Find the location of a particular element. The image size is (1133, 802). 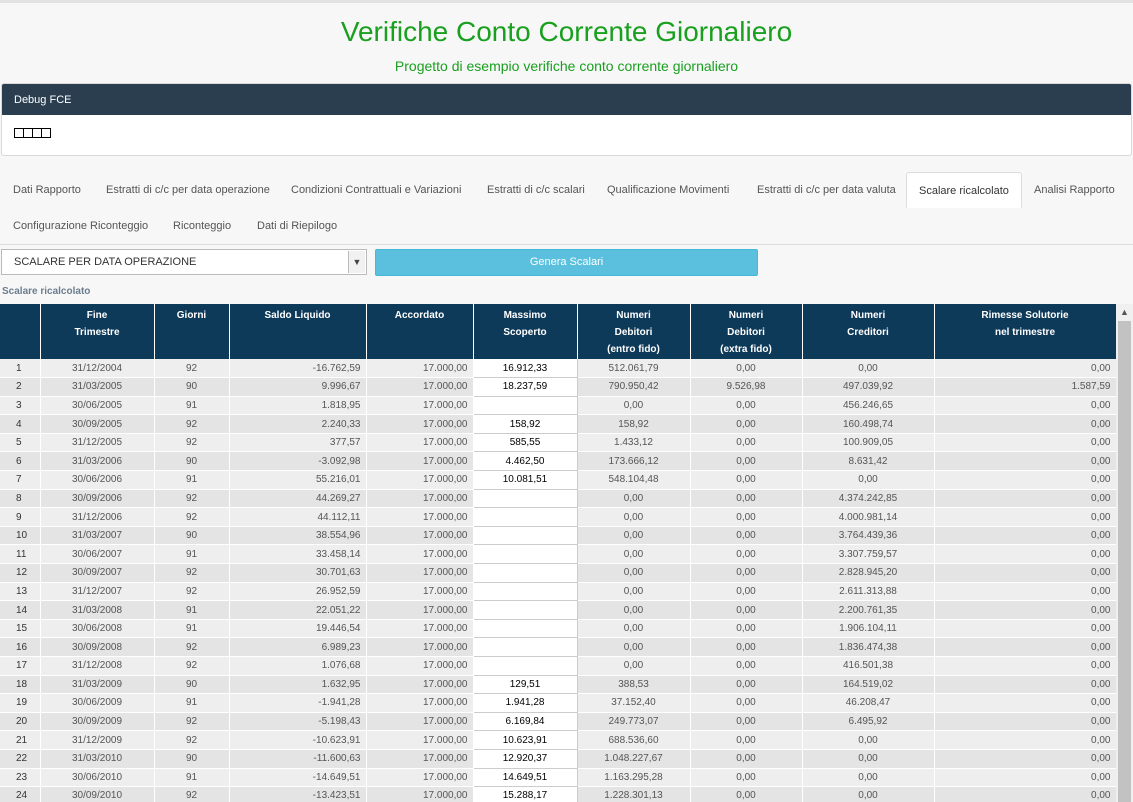

table-cell: 1.163.295,28 is located at coordinates (634, 778).